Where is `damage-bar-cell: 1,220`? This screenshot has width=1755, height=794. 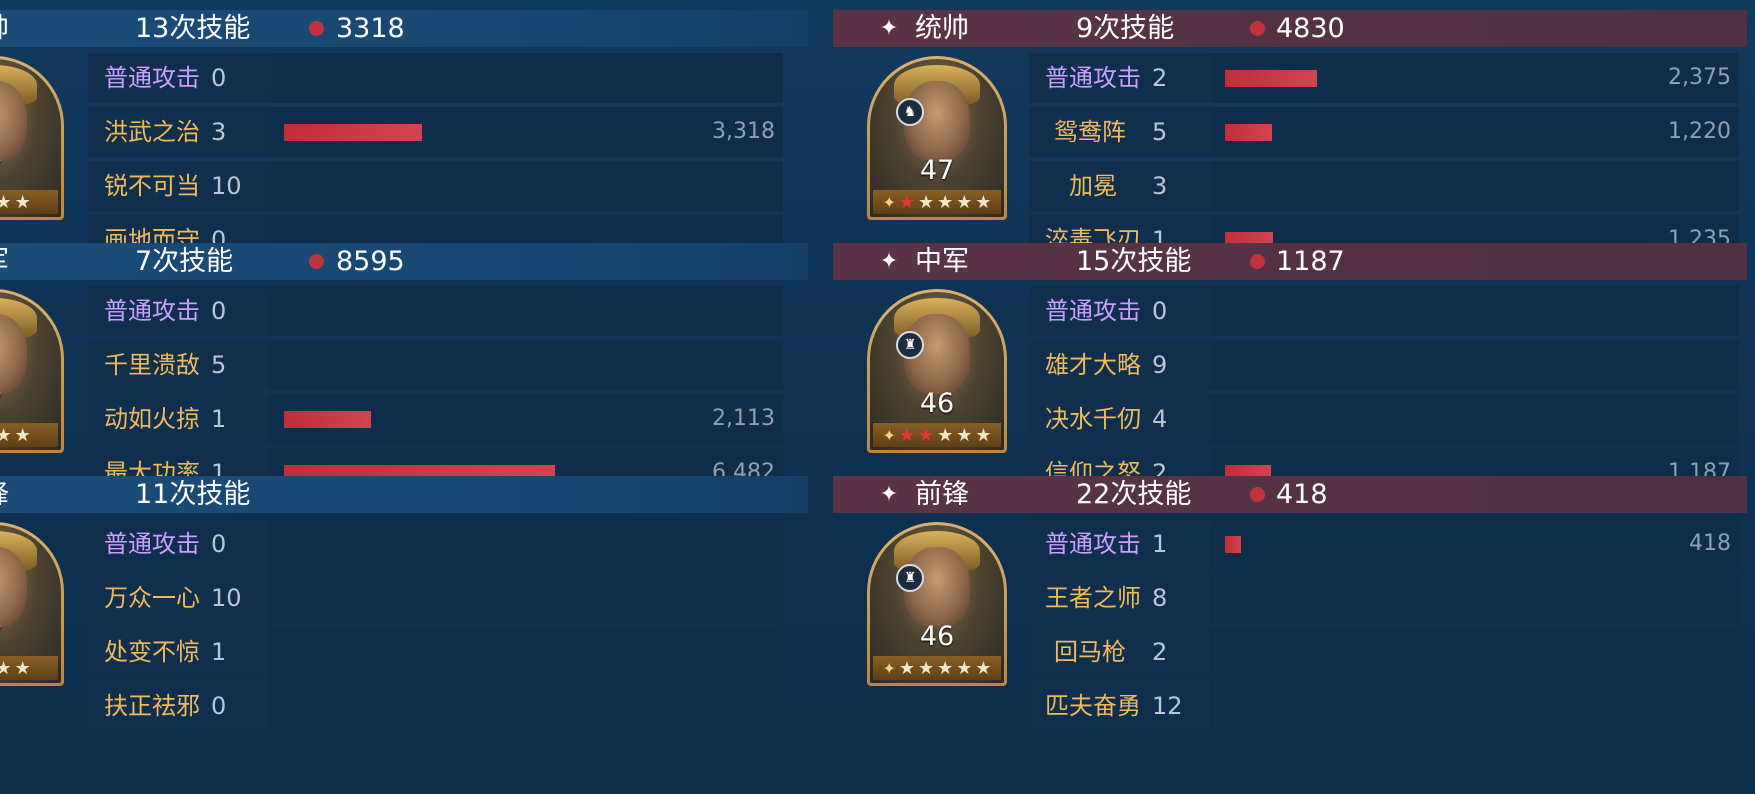
damage-bar-cell: 1,220 is located at coordinates (1476, 132).